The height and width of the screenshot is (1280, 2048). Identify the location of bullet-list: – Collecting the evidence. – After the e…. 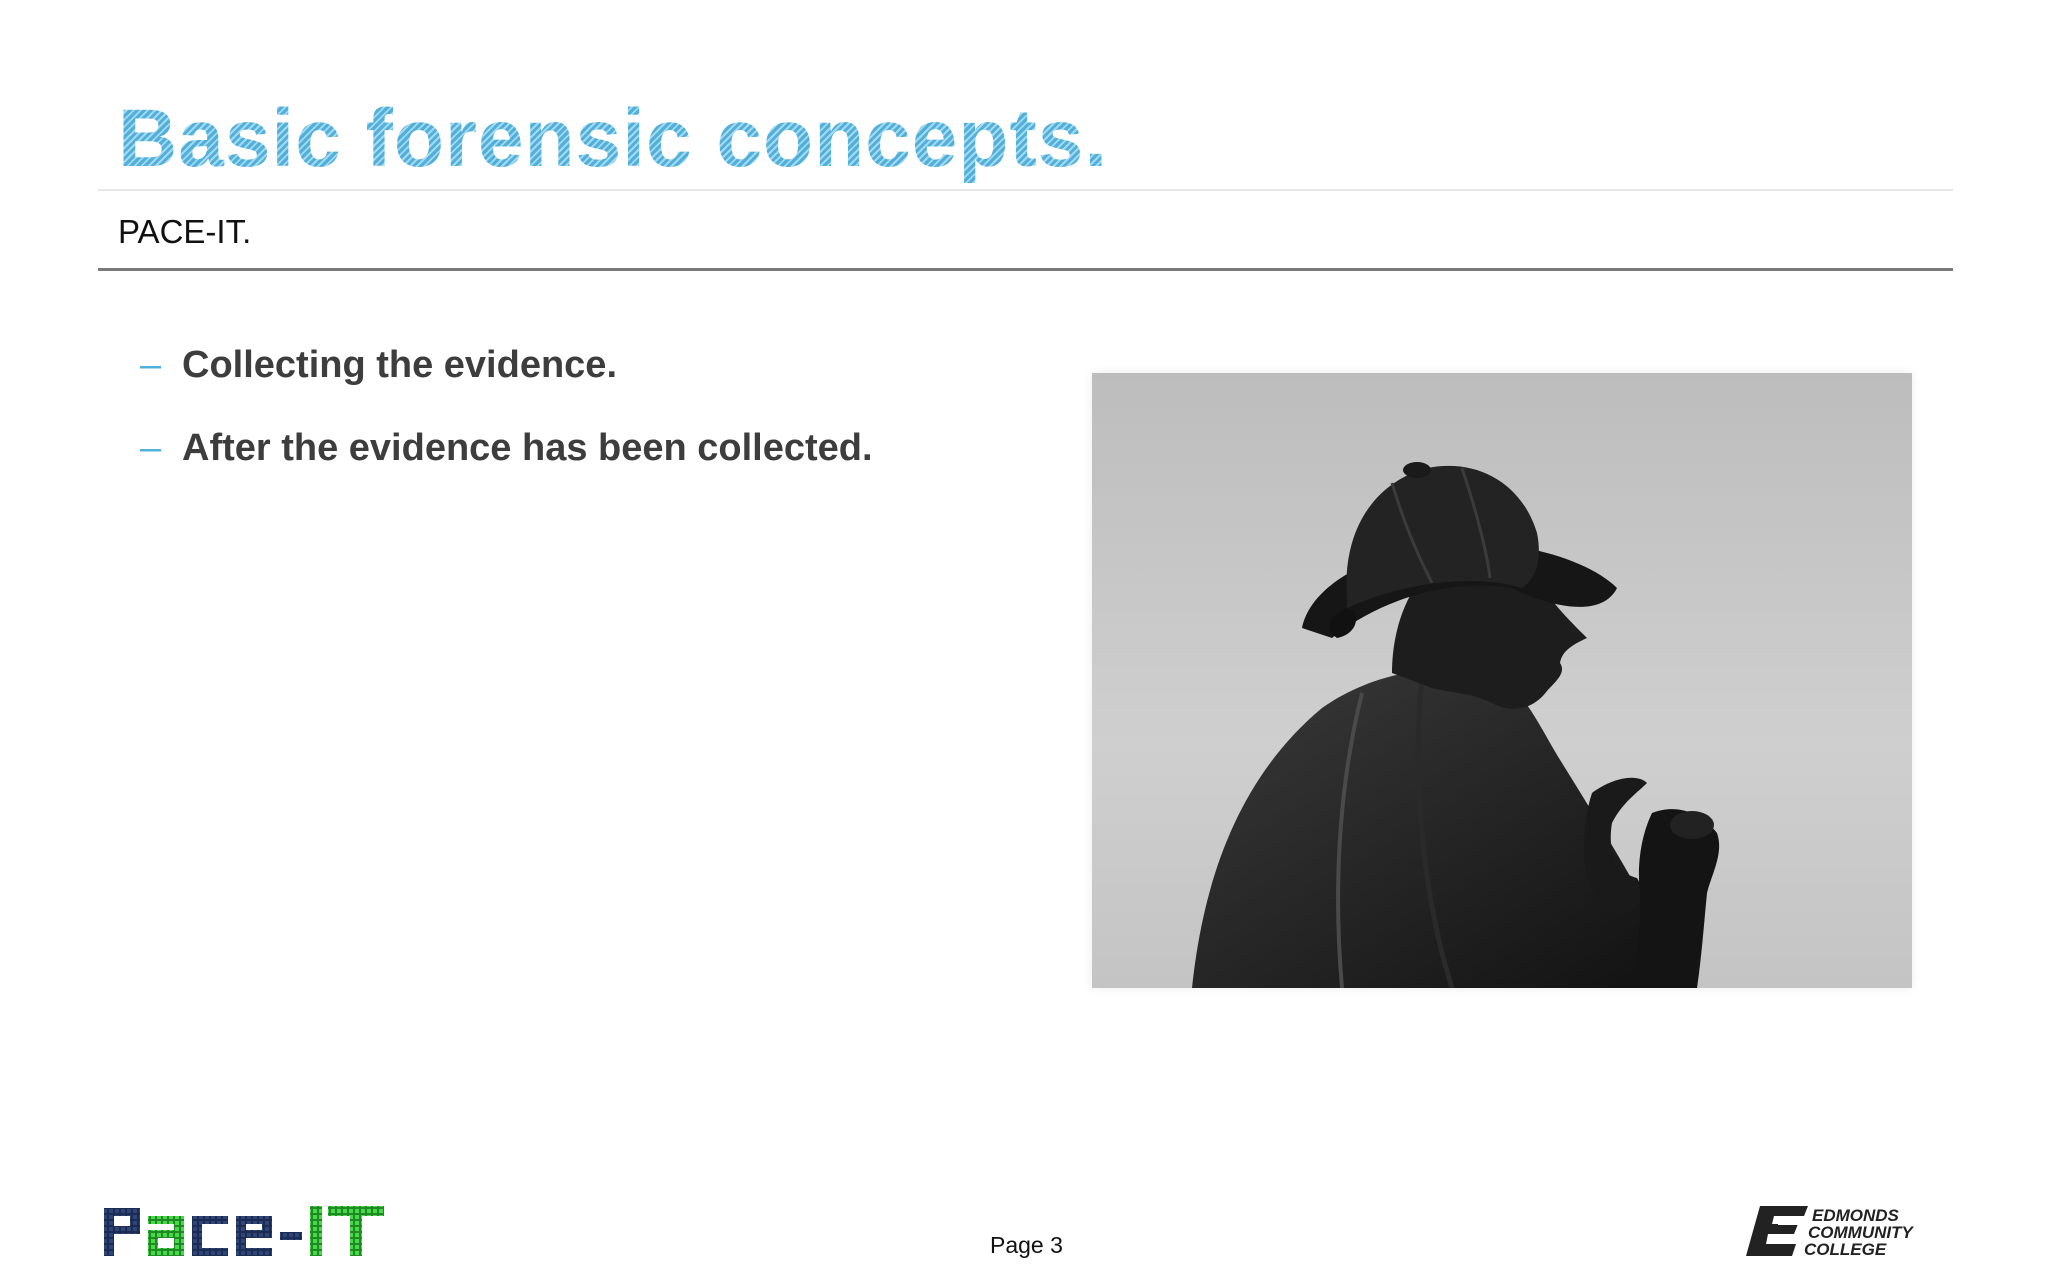
(506, 427).